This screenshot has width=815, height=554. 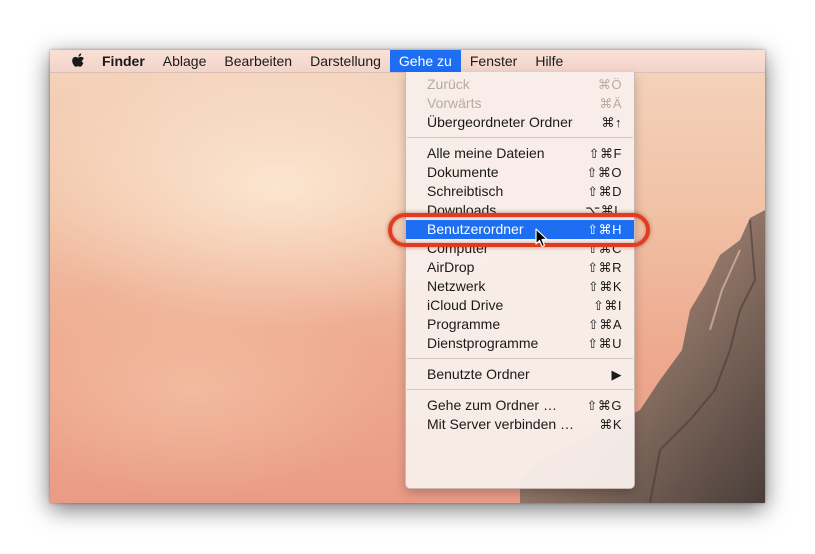 What do you see at coordinates (520, 103) in the screenshot?
I see `menu-item-vorwaerts: Vorwärts ⌘Ä` at bounding box center [520, 103].